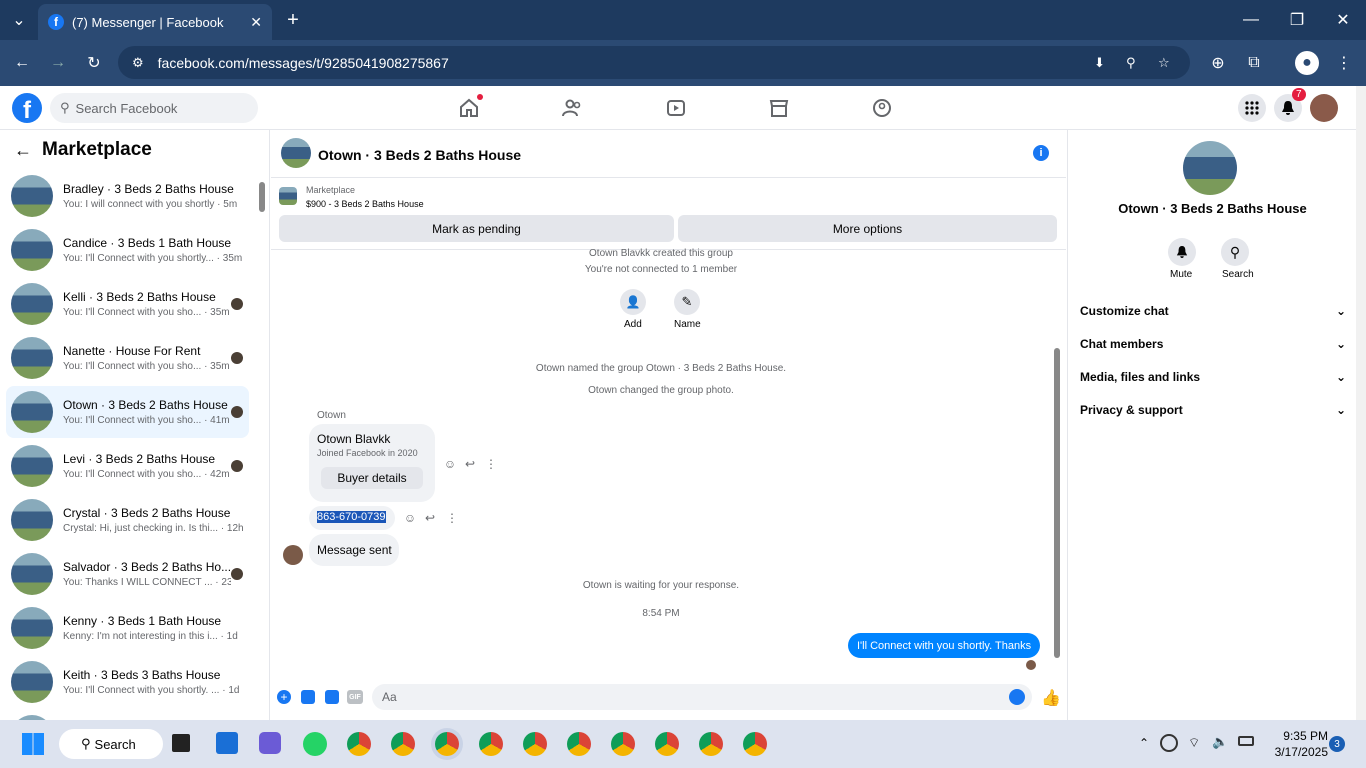 Image resolution: width=1366 pixels, height=768 pixels. What do you see at coordinates (315, 744) in the screenshot?
I see `whatsapp-icon` at bounding box center [315, 744].